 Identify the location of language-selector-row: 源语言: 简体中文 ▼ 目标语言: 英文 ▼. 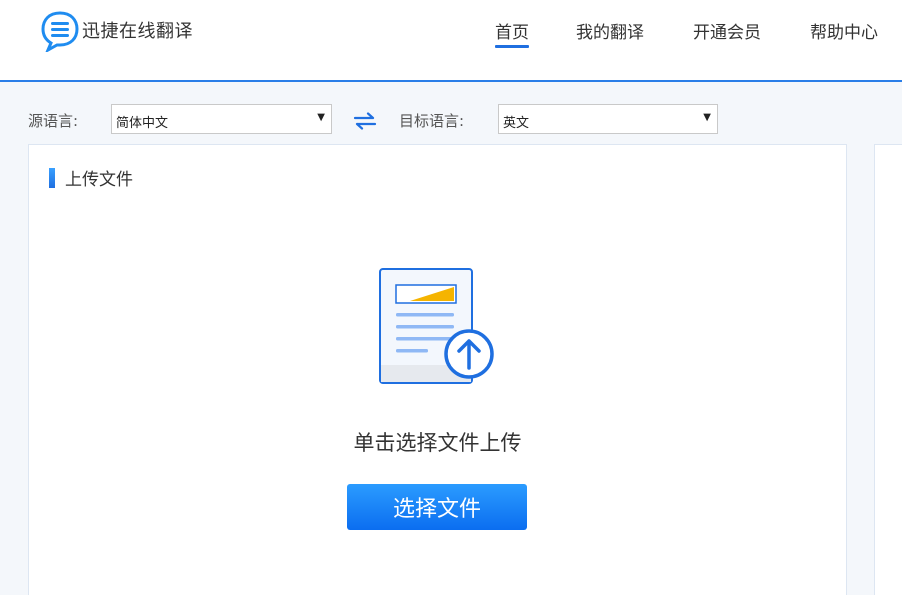
(451, 119).